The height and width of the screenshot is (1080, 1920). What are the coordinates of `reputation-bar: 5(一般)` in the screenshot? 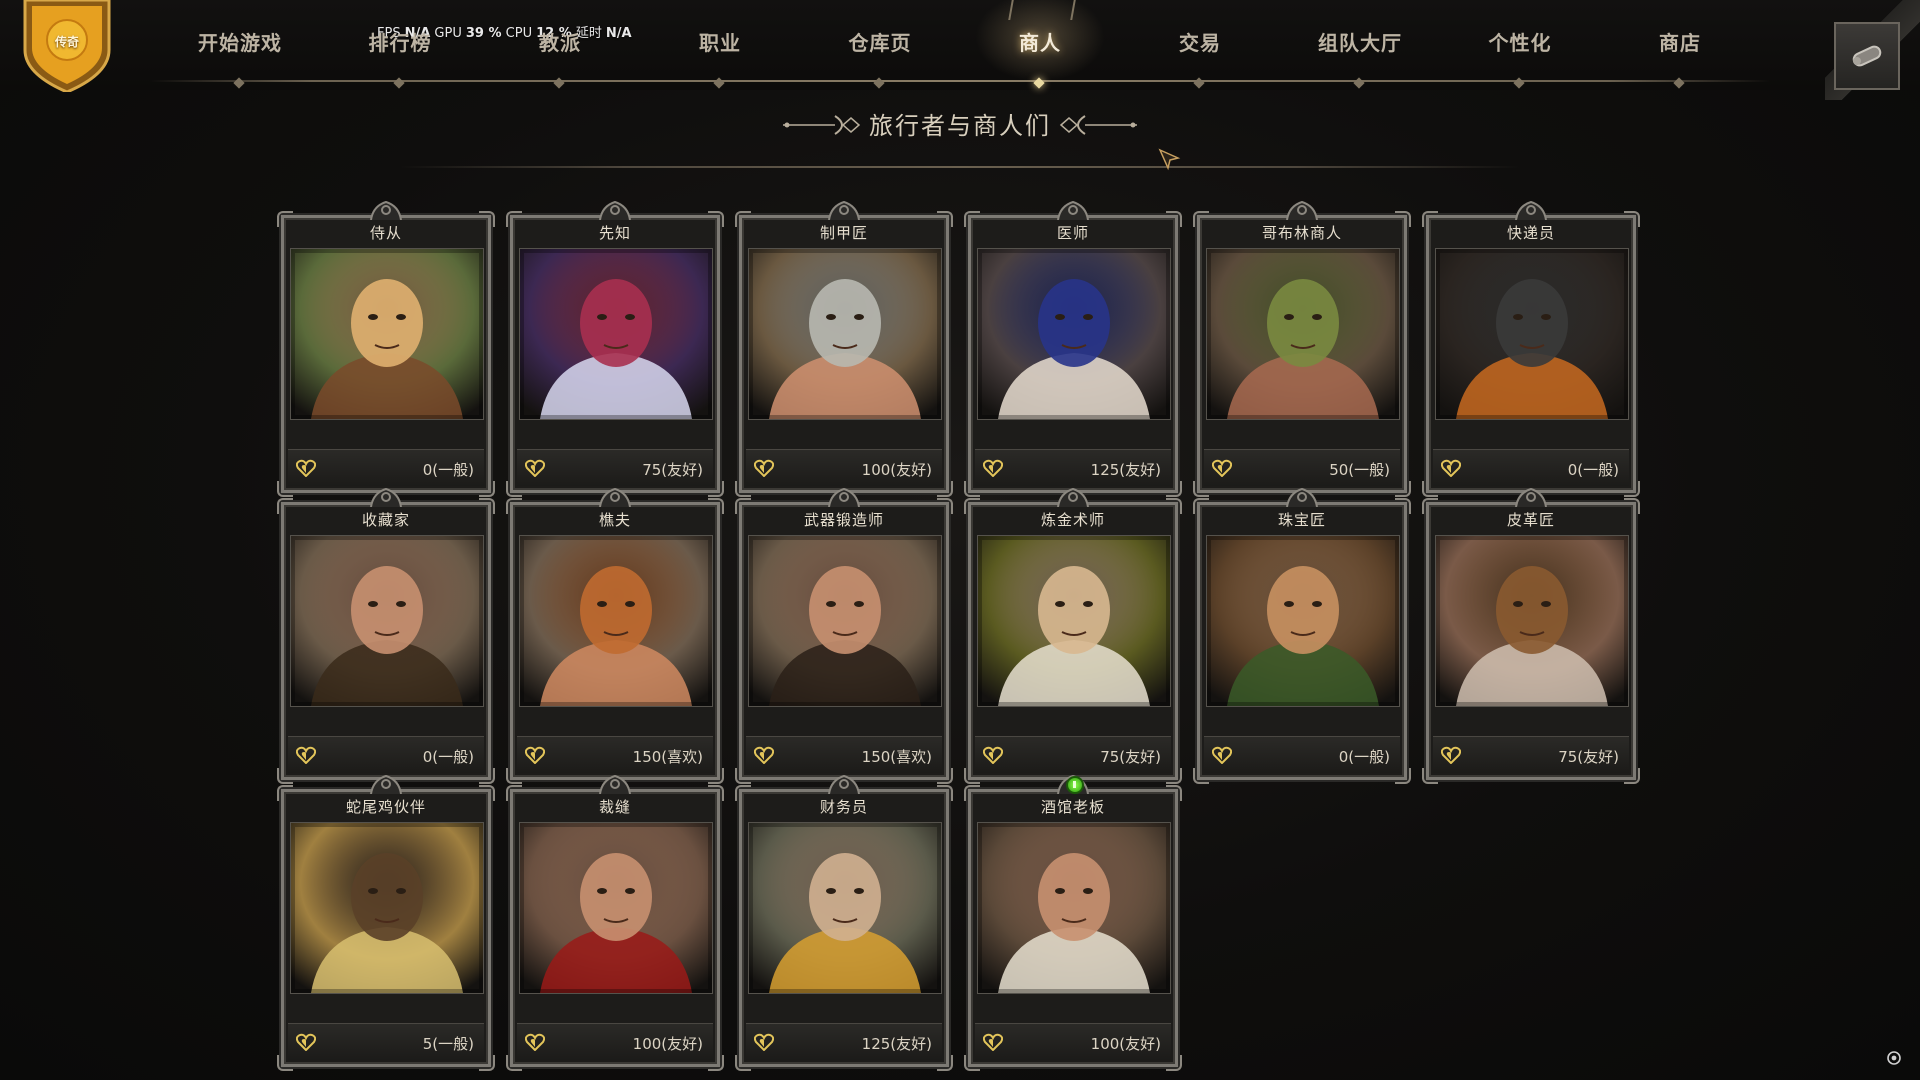 It's located at (386, 1041).